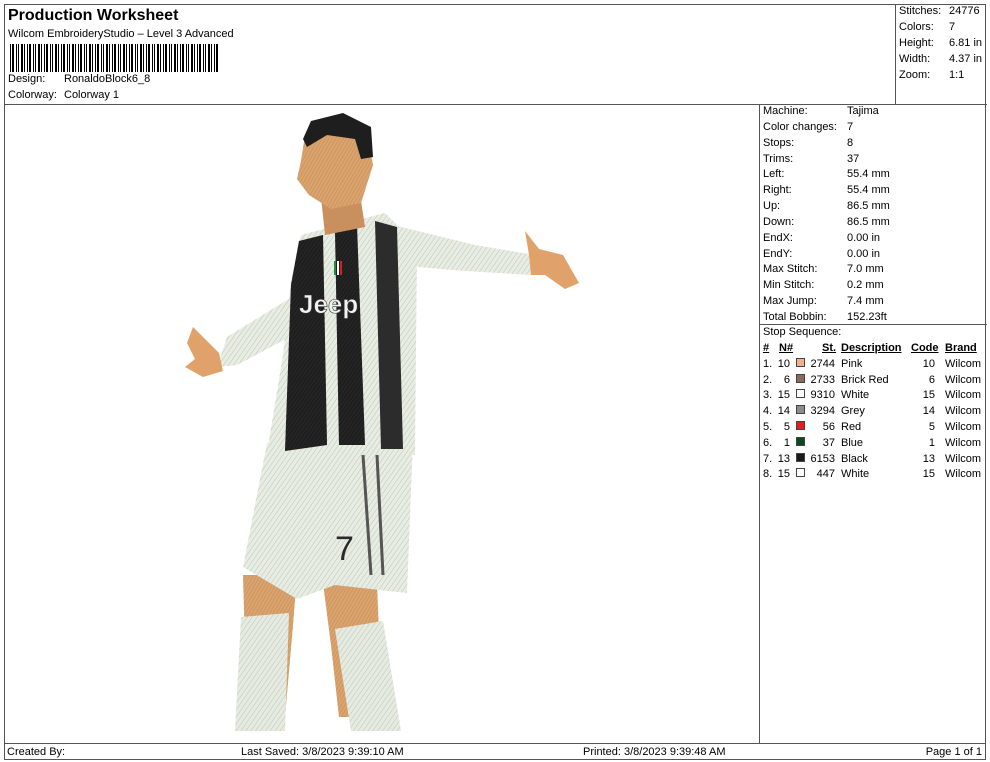  What do you see at coordinates (865, 379) in the screenshot?
I see `cell-description: Brick Red` at bounding box center [865, 379].